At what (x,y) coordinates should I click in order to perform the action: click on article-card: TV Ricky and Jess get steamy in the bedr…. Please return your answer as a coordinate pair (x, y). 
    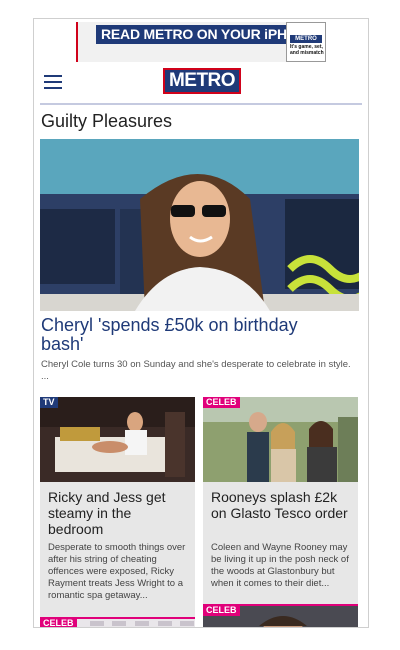
    Looking at the image, I should click on (117, 508).